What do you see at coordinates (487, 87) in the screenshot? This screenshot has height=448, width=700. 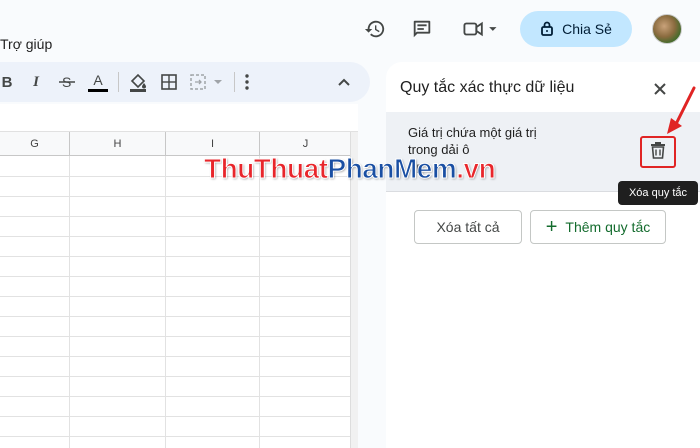 I see `panel-title: Quy tắc xác thực dữ liệu` at bounding box center [487, 87].